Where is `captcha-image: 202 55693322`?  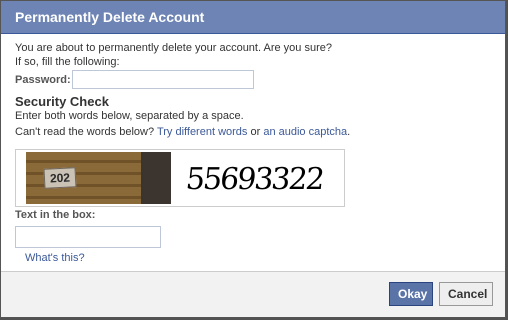 captcha-image: 202 55693322 is located at coordinates (180, 178).